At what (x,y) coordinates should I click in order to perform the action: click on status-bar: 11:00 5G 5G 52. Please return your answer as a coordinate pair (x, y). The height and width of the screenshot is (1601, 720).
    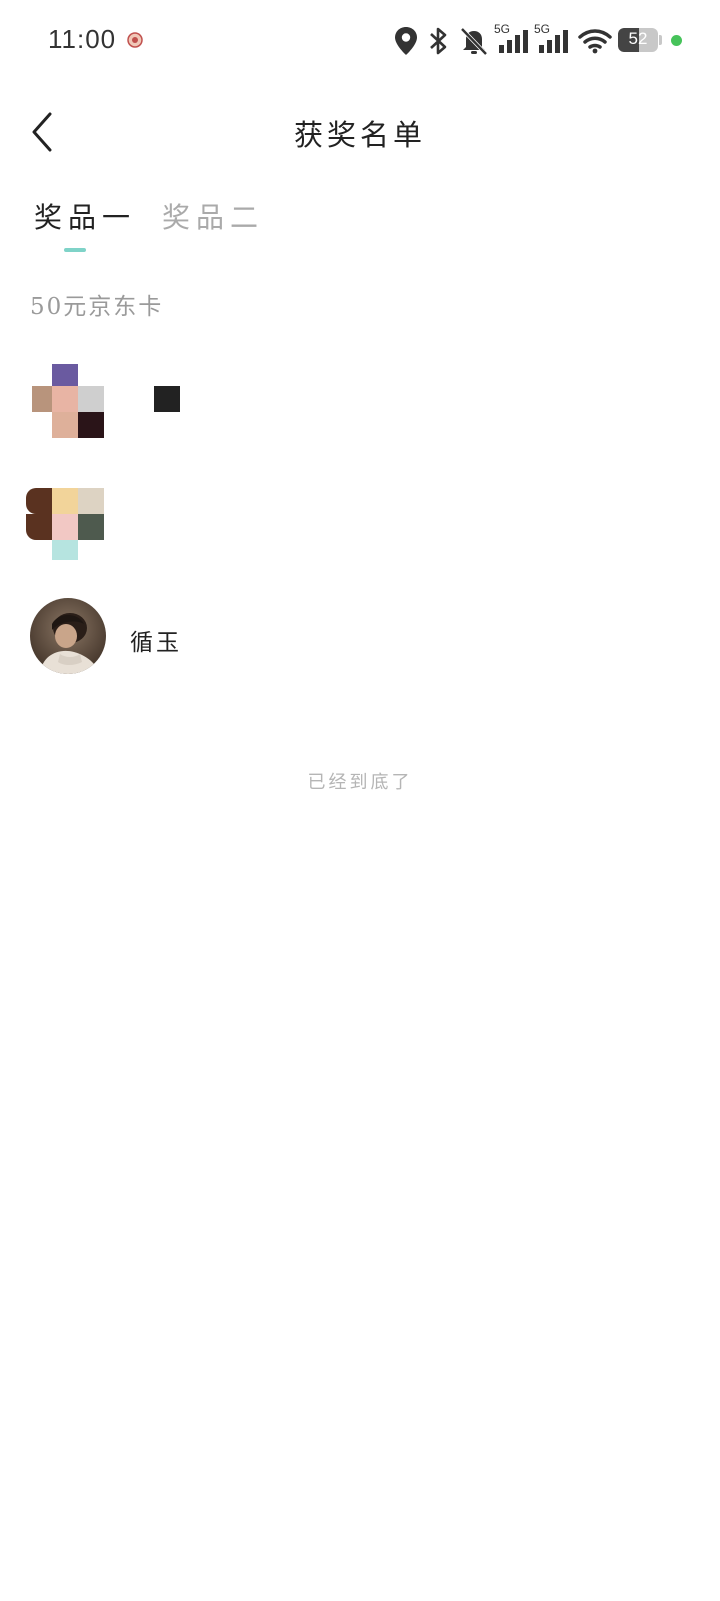
    Looking at the image, I should click on (360, 40).